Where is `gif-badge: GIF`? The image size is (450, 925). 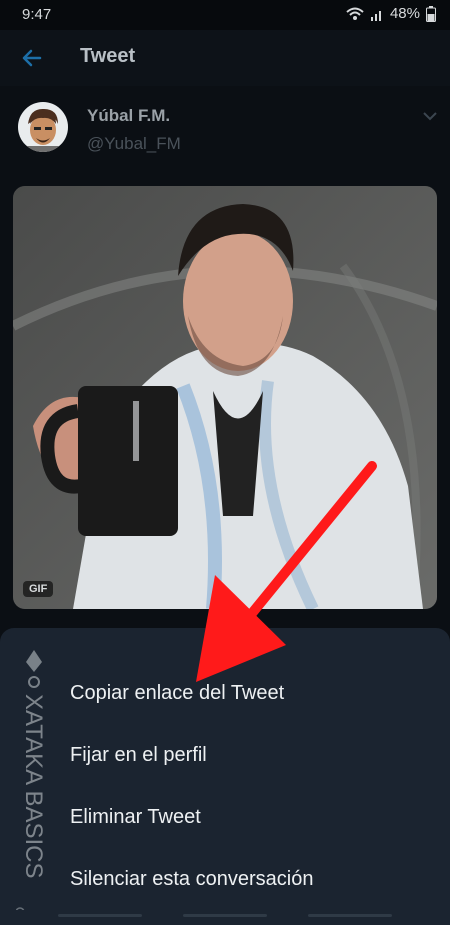 gif-badge: GIF is located at coordinates (38, 589).